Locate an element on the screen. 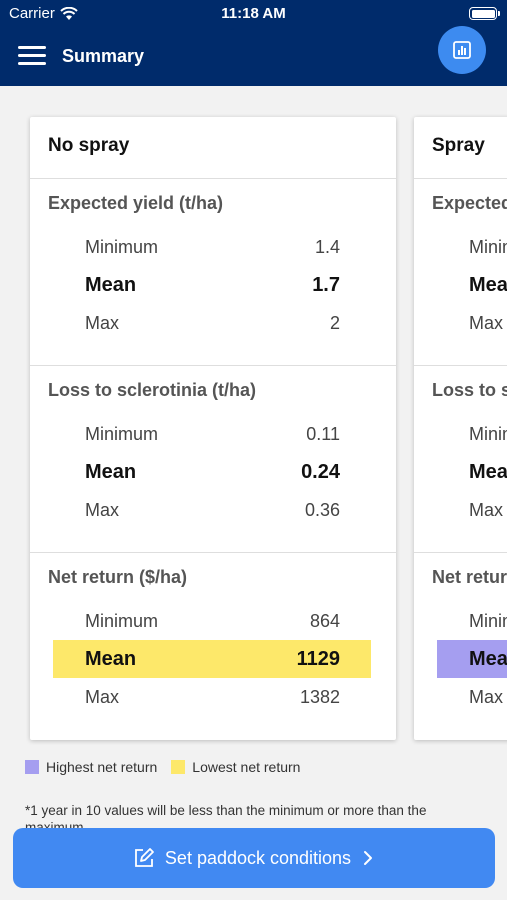 The width and height of the screenshot is (507, 900). row-mean: Mean 1.7 is located at coordinates (212, 284).